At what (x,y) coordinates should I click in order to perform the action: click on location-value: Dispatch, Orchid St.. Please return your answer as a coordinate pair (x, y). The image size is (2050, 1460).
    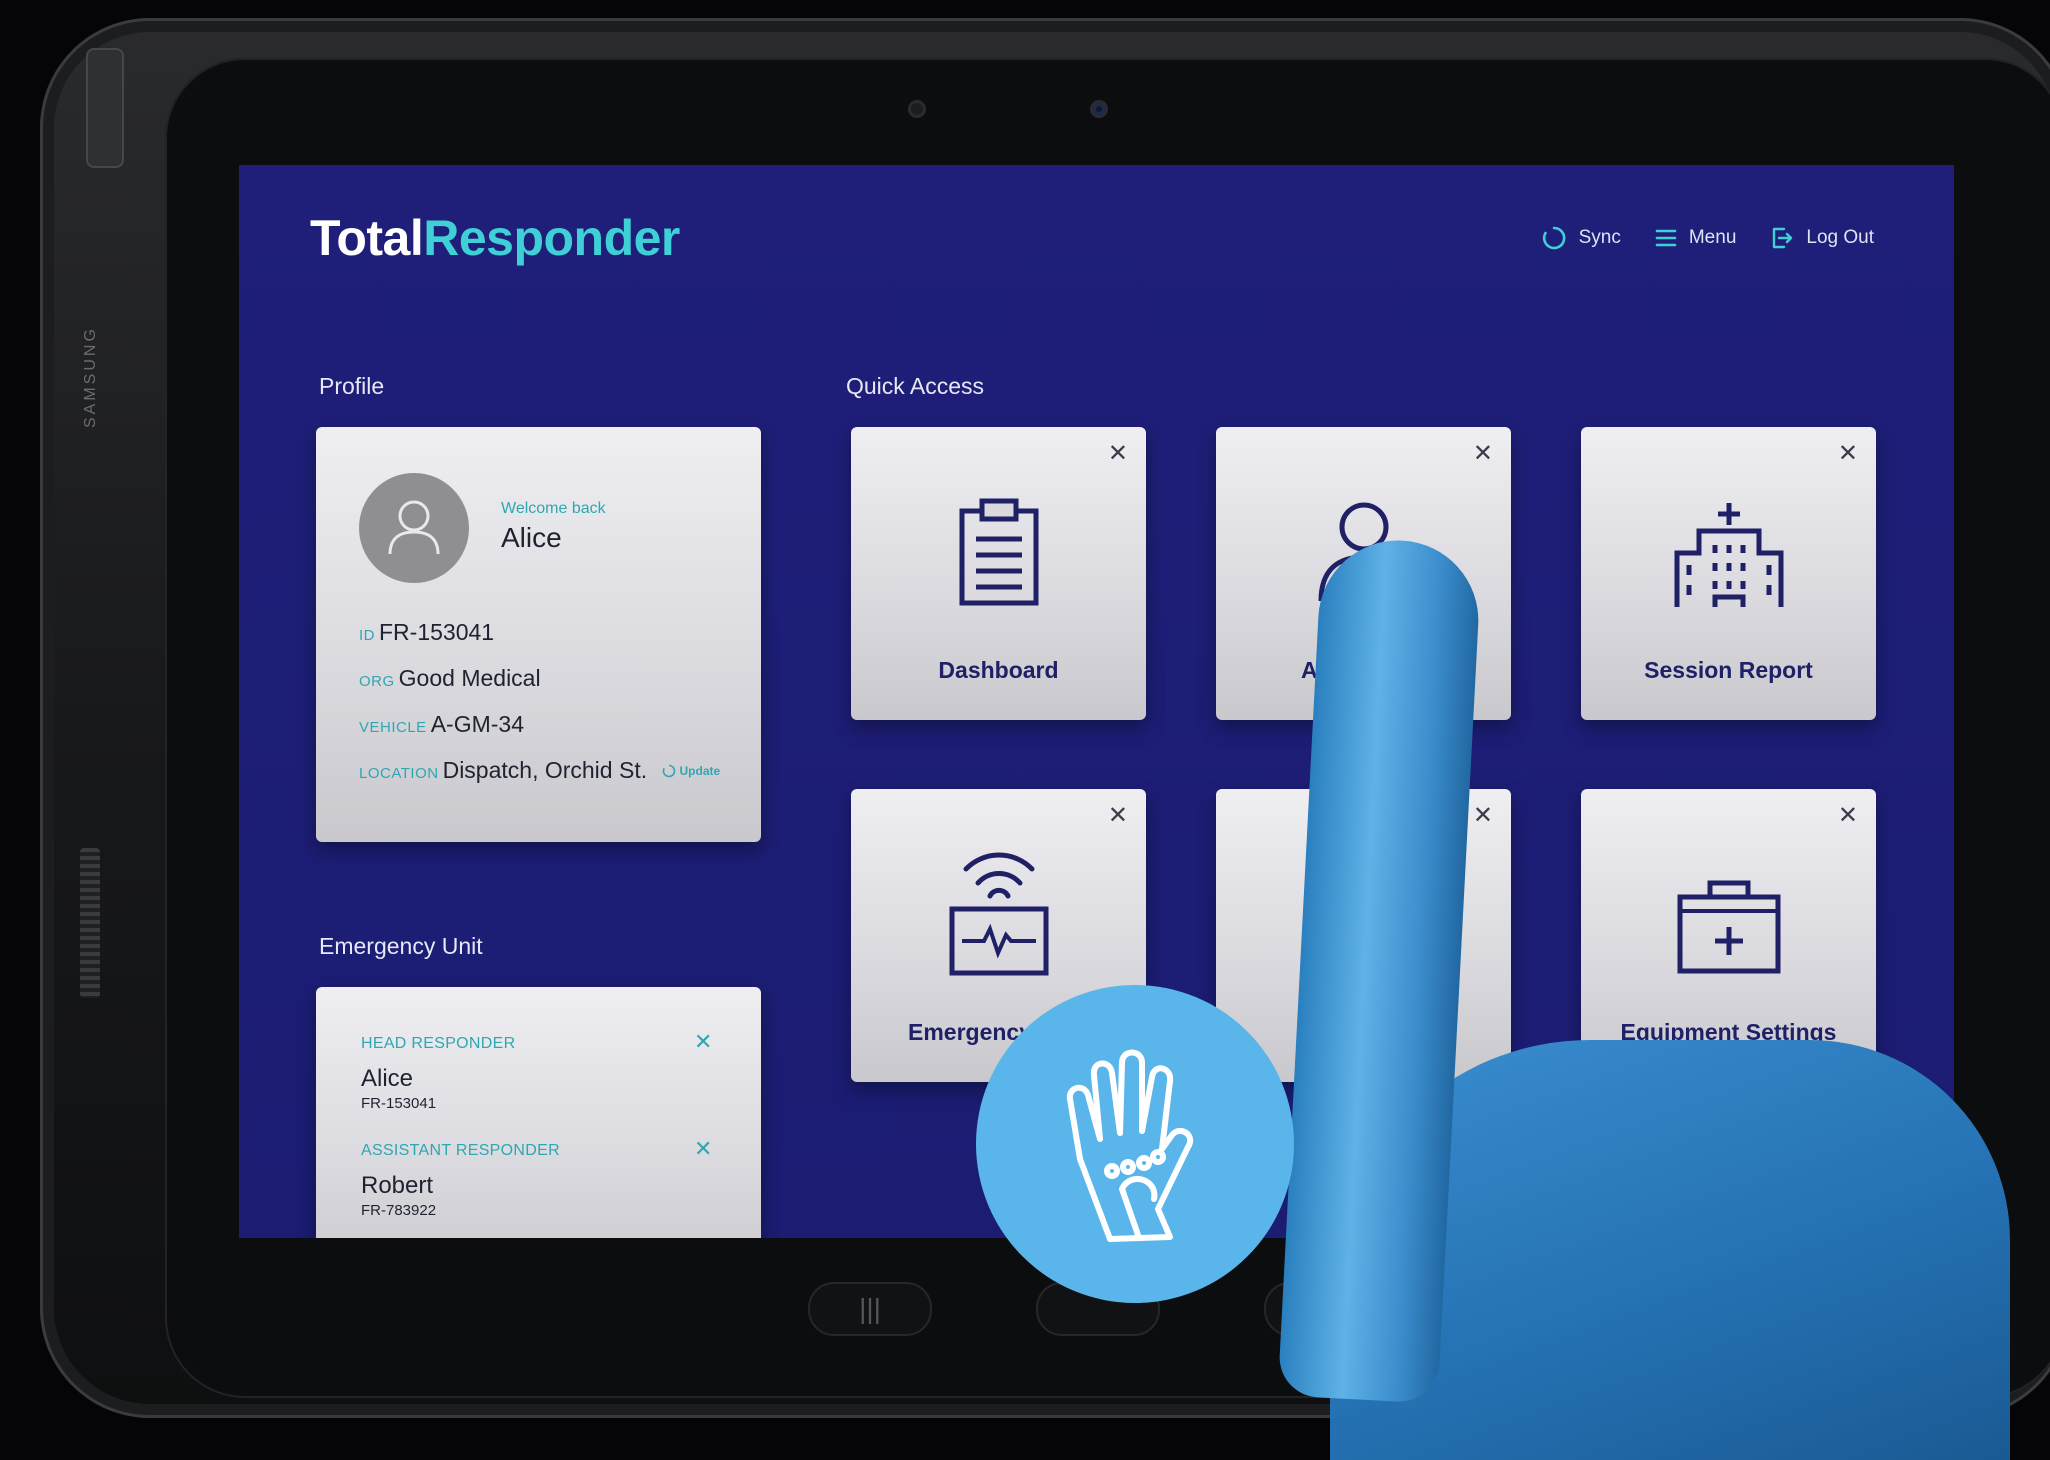
    Looking at the image, I should click on (545, 770).